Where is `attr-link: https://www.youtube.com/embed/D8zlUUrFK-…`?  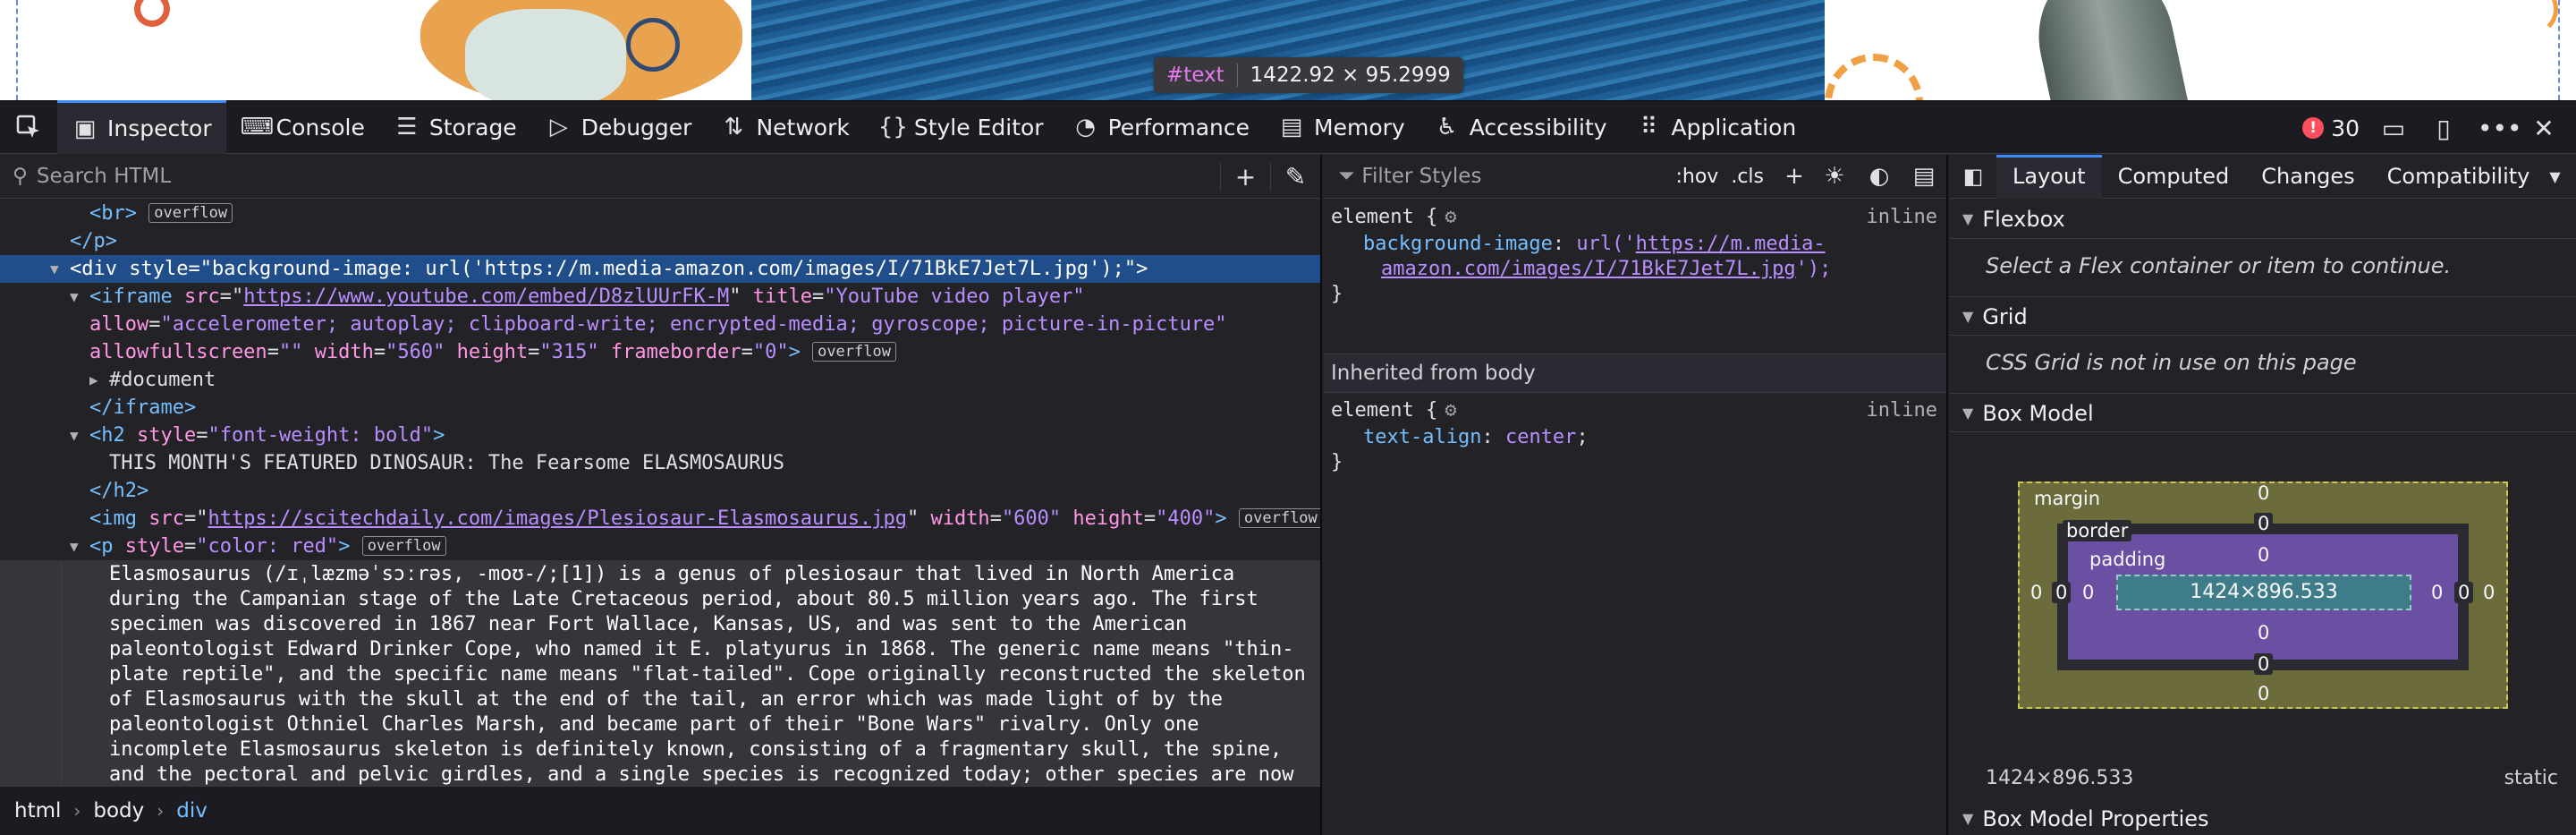
attr-link: https://www.youtube.com/embed/D8zlUUrFK-… is located at coordinates (486, 296).